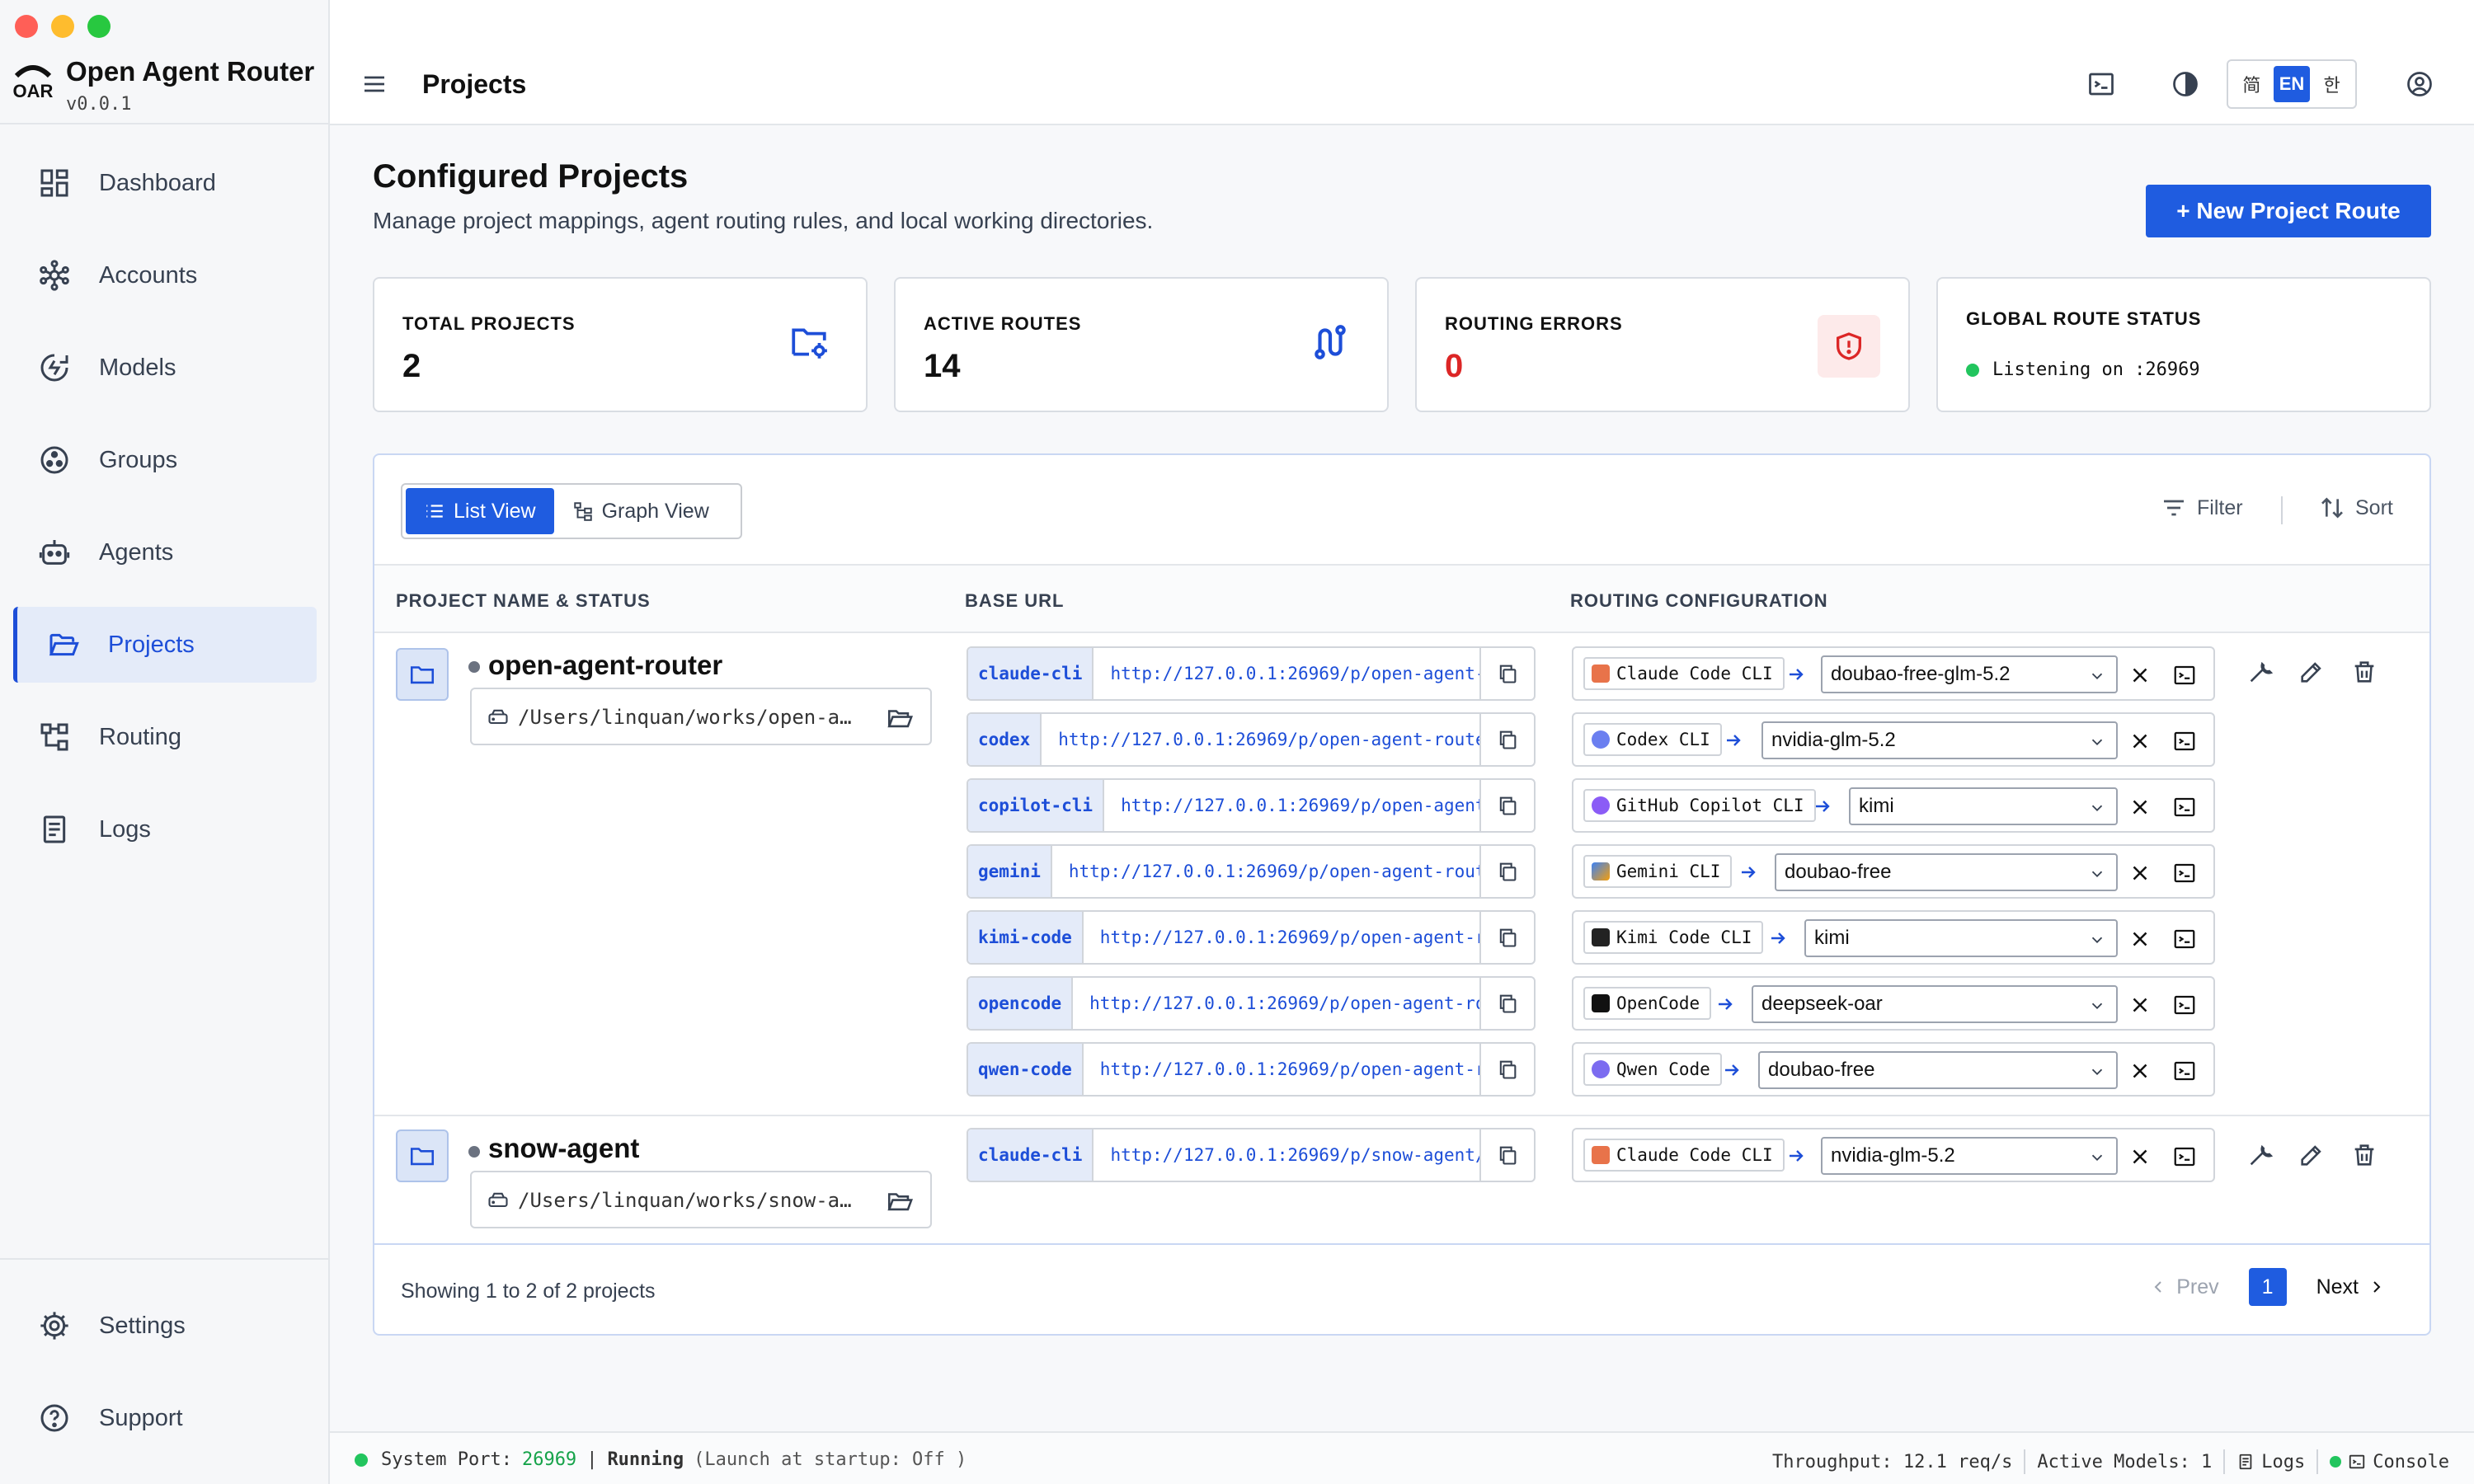 The height and width of the screenshot is (1484, 2474). I want to click on chevron-left-icon, so click(2157, 1287).